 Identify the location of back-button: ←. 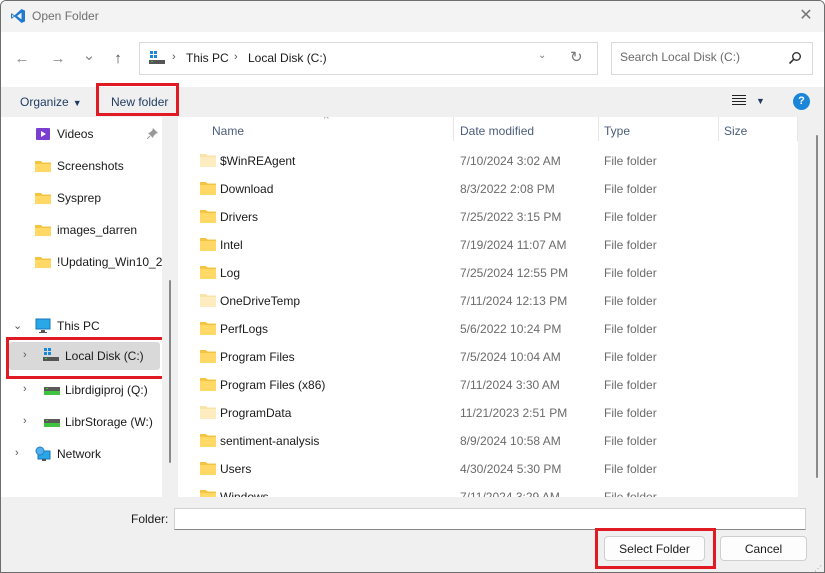
(22, 59).